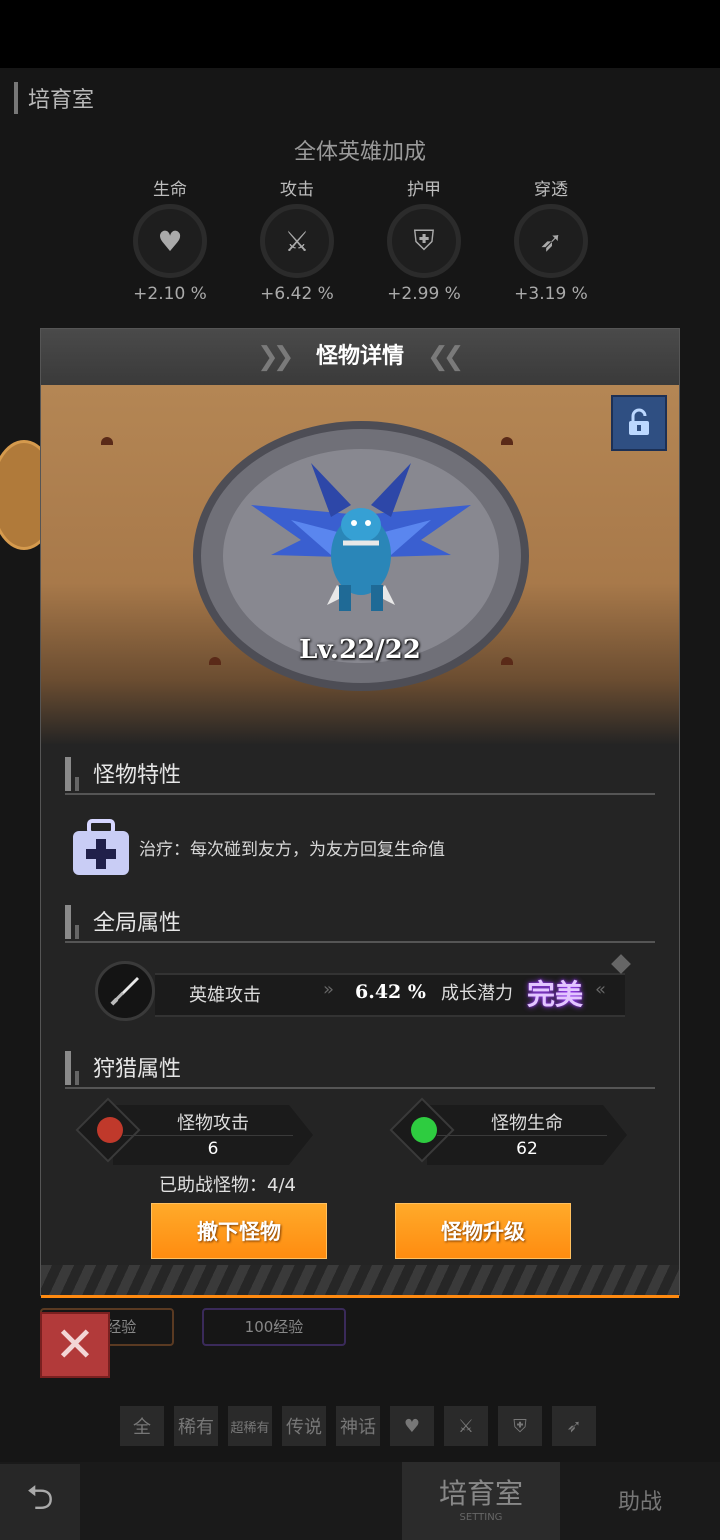 This screenshot has width=720, height=1540. I want to click on unlock-icon, so click(639, 423).